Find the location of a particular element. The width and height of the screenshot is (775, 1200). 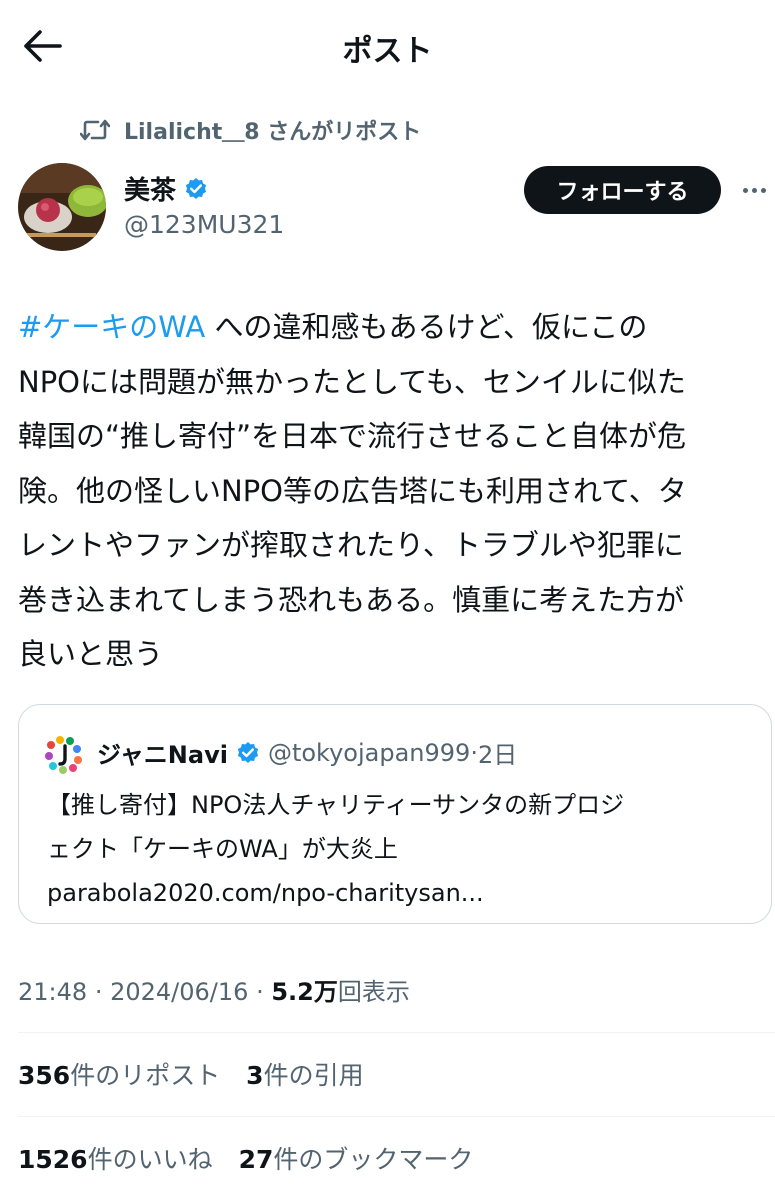

tweet-line-5: レントやファンが搾取されたり、トラブルや犯罪に is located at coordinates (351, 545).